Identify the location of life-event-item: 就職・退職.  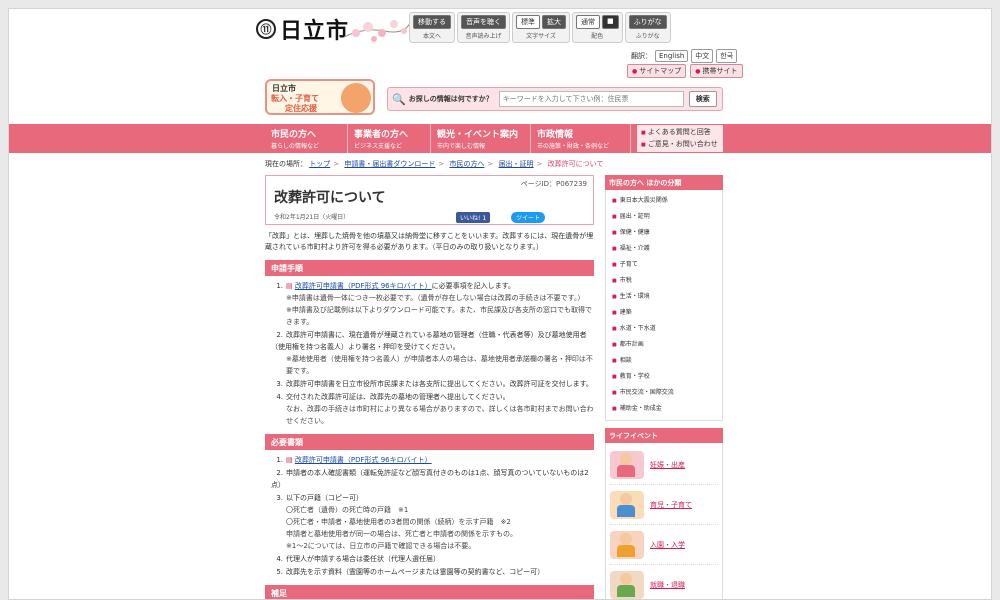
(664, 582).